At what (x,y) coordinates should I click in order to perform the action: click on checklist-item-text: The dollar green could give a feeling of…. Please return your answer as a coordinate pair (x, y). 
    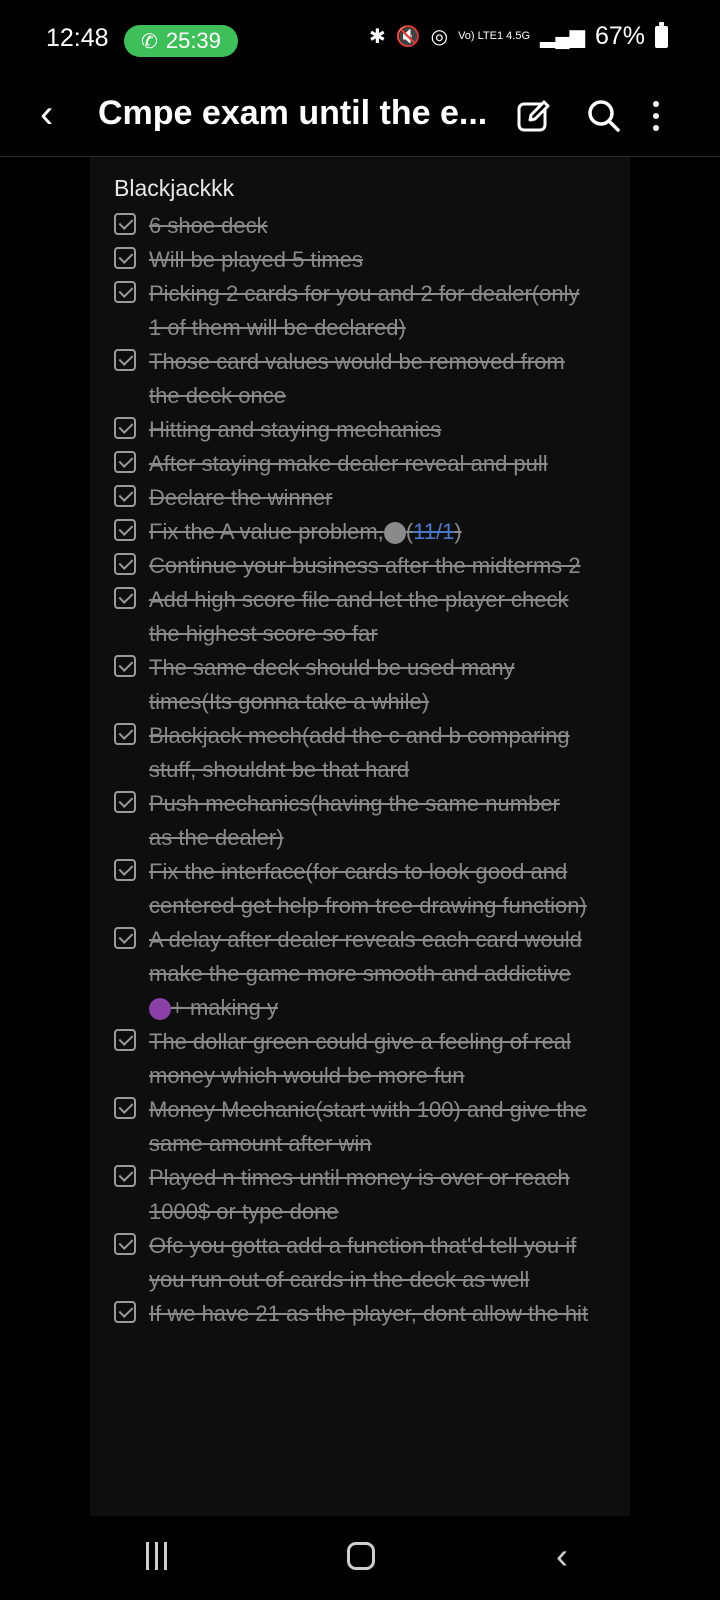
    Looking at the image, I should click on (369, 1059).